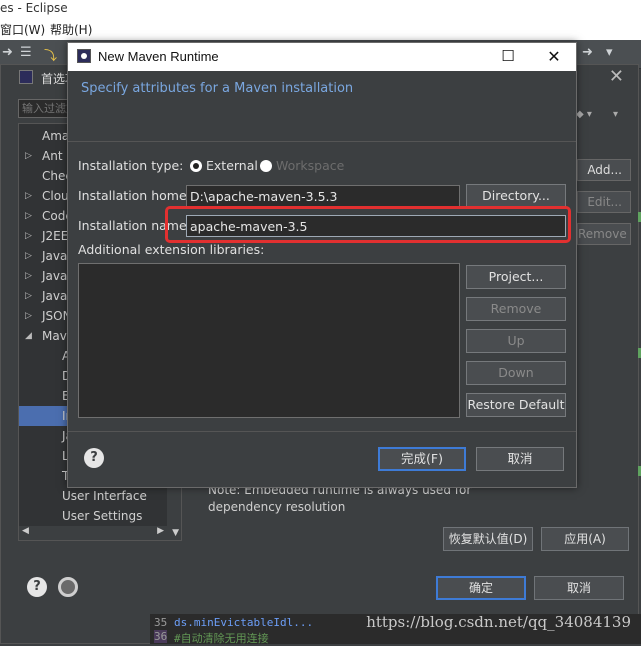 The image size is (641, 646). I want to click on menu-window: 窗口(W), so click(22, 29).